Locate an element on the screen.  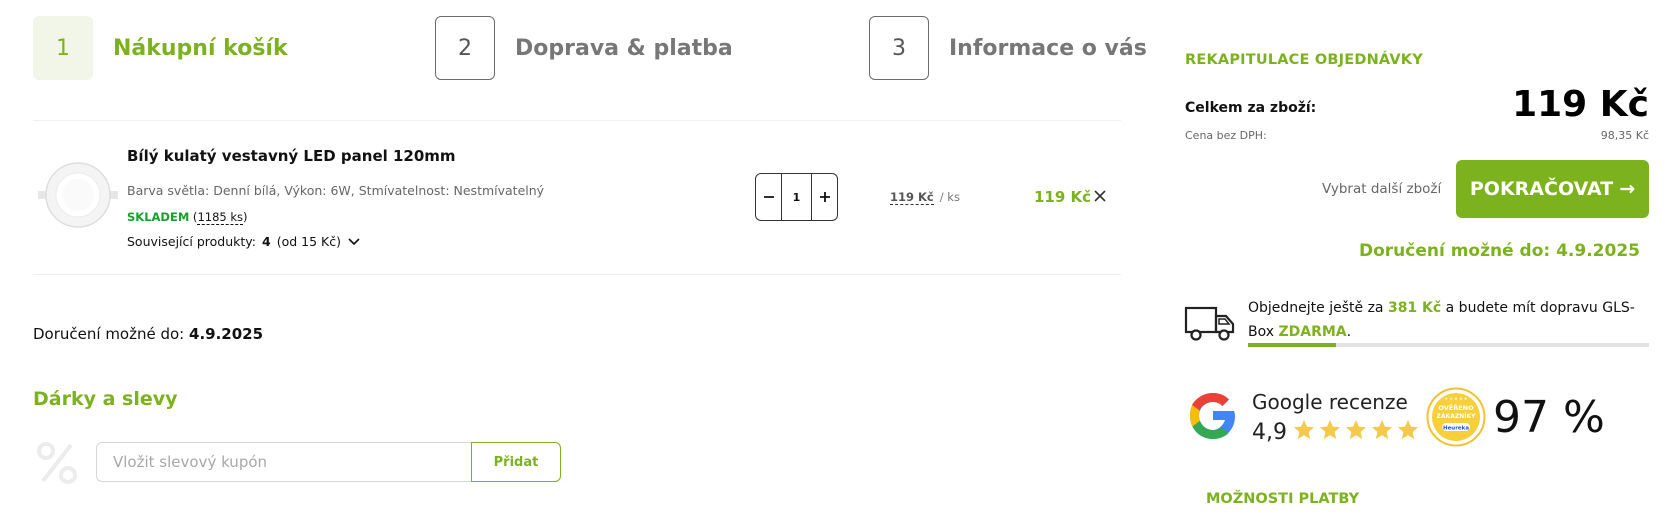
truck-icon is located at coordinates (1209, 323).